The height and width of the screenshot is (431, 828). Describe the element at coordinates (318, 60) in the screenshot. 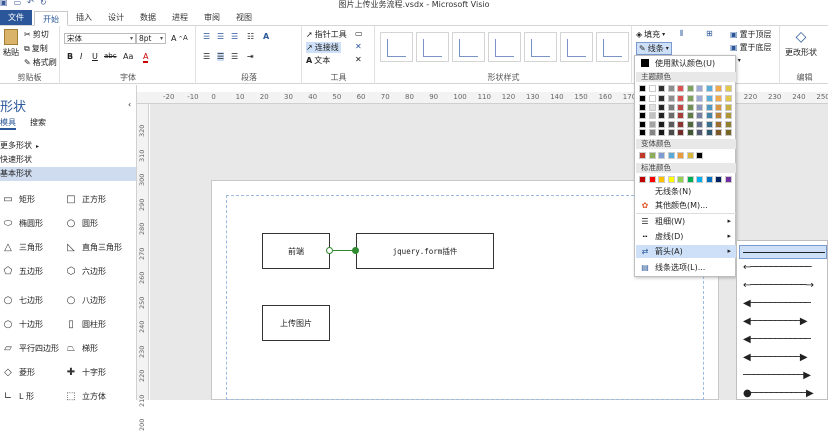

I see `text-tool-button: A 文本` at that location.